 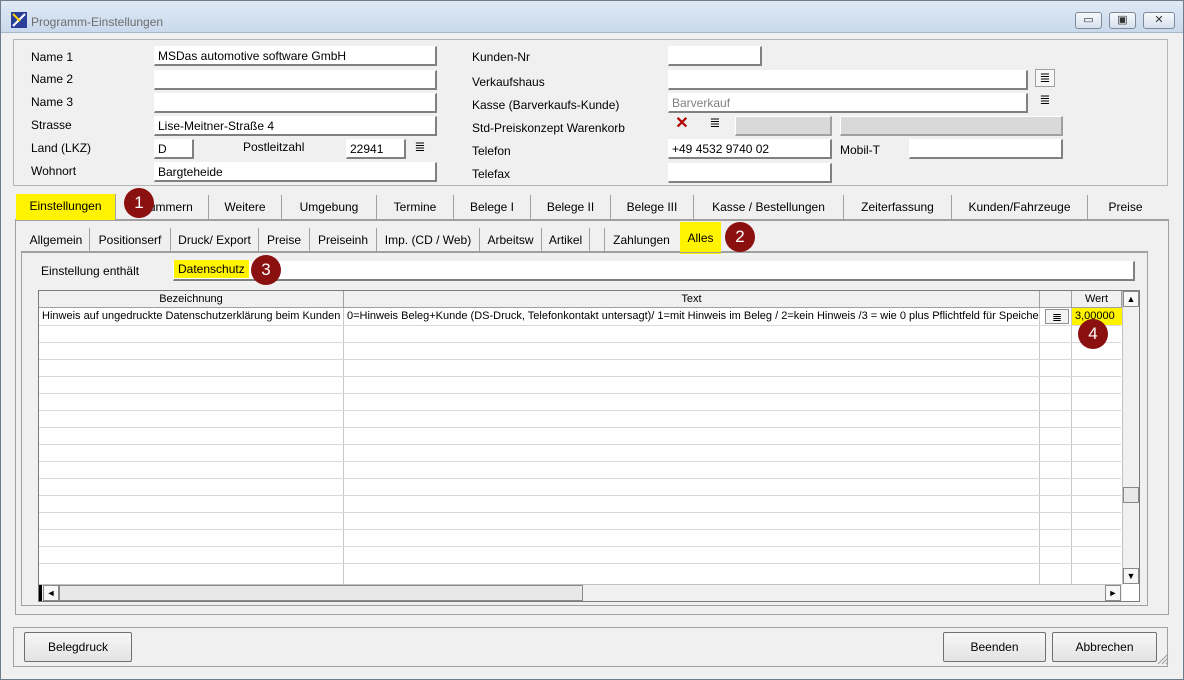 I want to click on scroll-up-button: ▲, so click(x=1131, y=299).